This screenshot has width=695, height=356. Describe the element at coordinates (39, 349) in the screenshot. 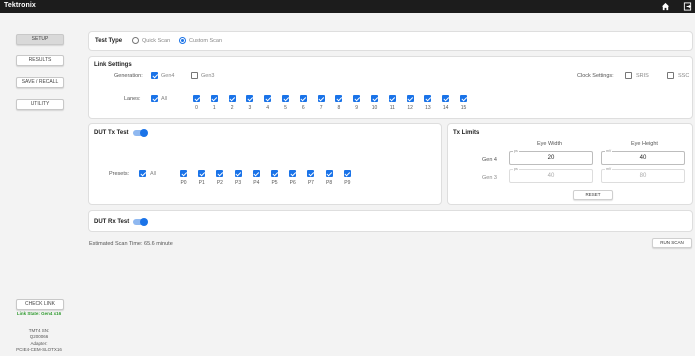

I see `adapter-value: PCIE4-CEM-SLOTX16` at that location.